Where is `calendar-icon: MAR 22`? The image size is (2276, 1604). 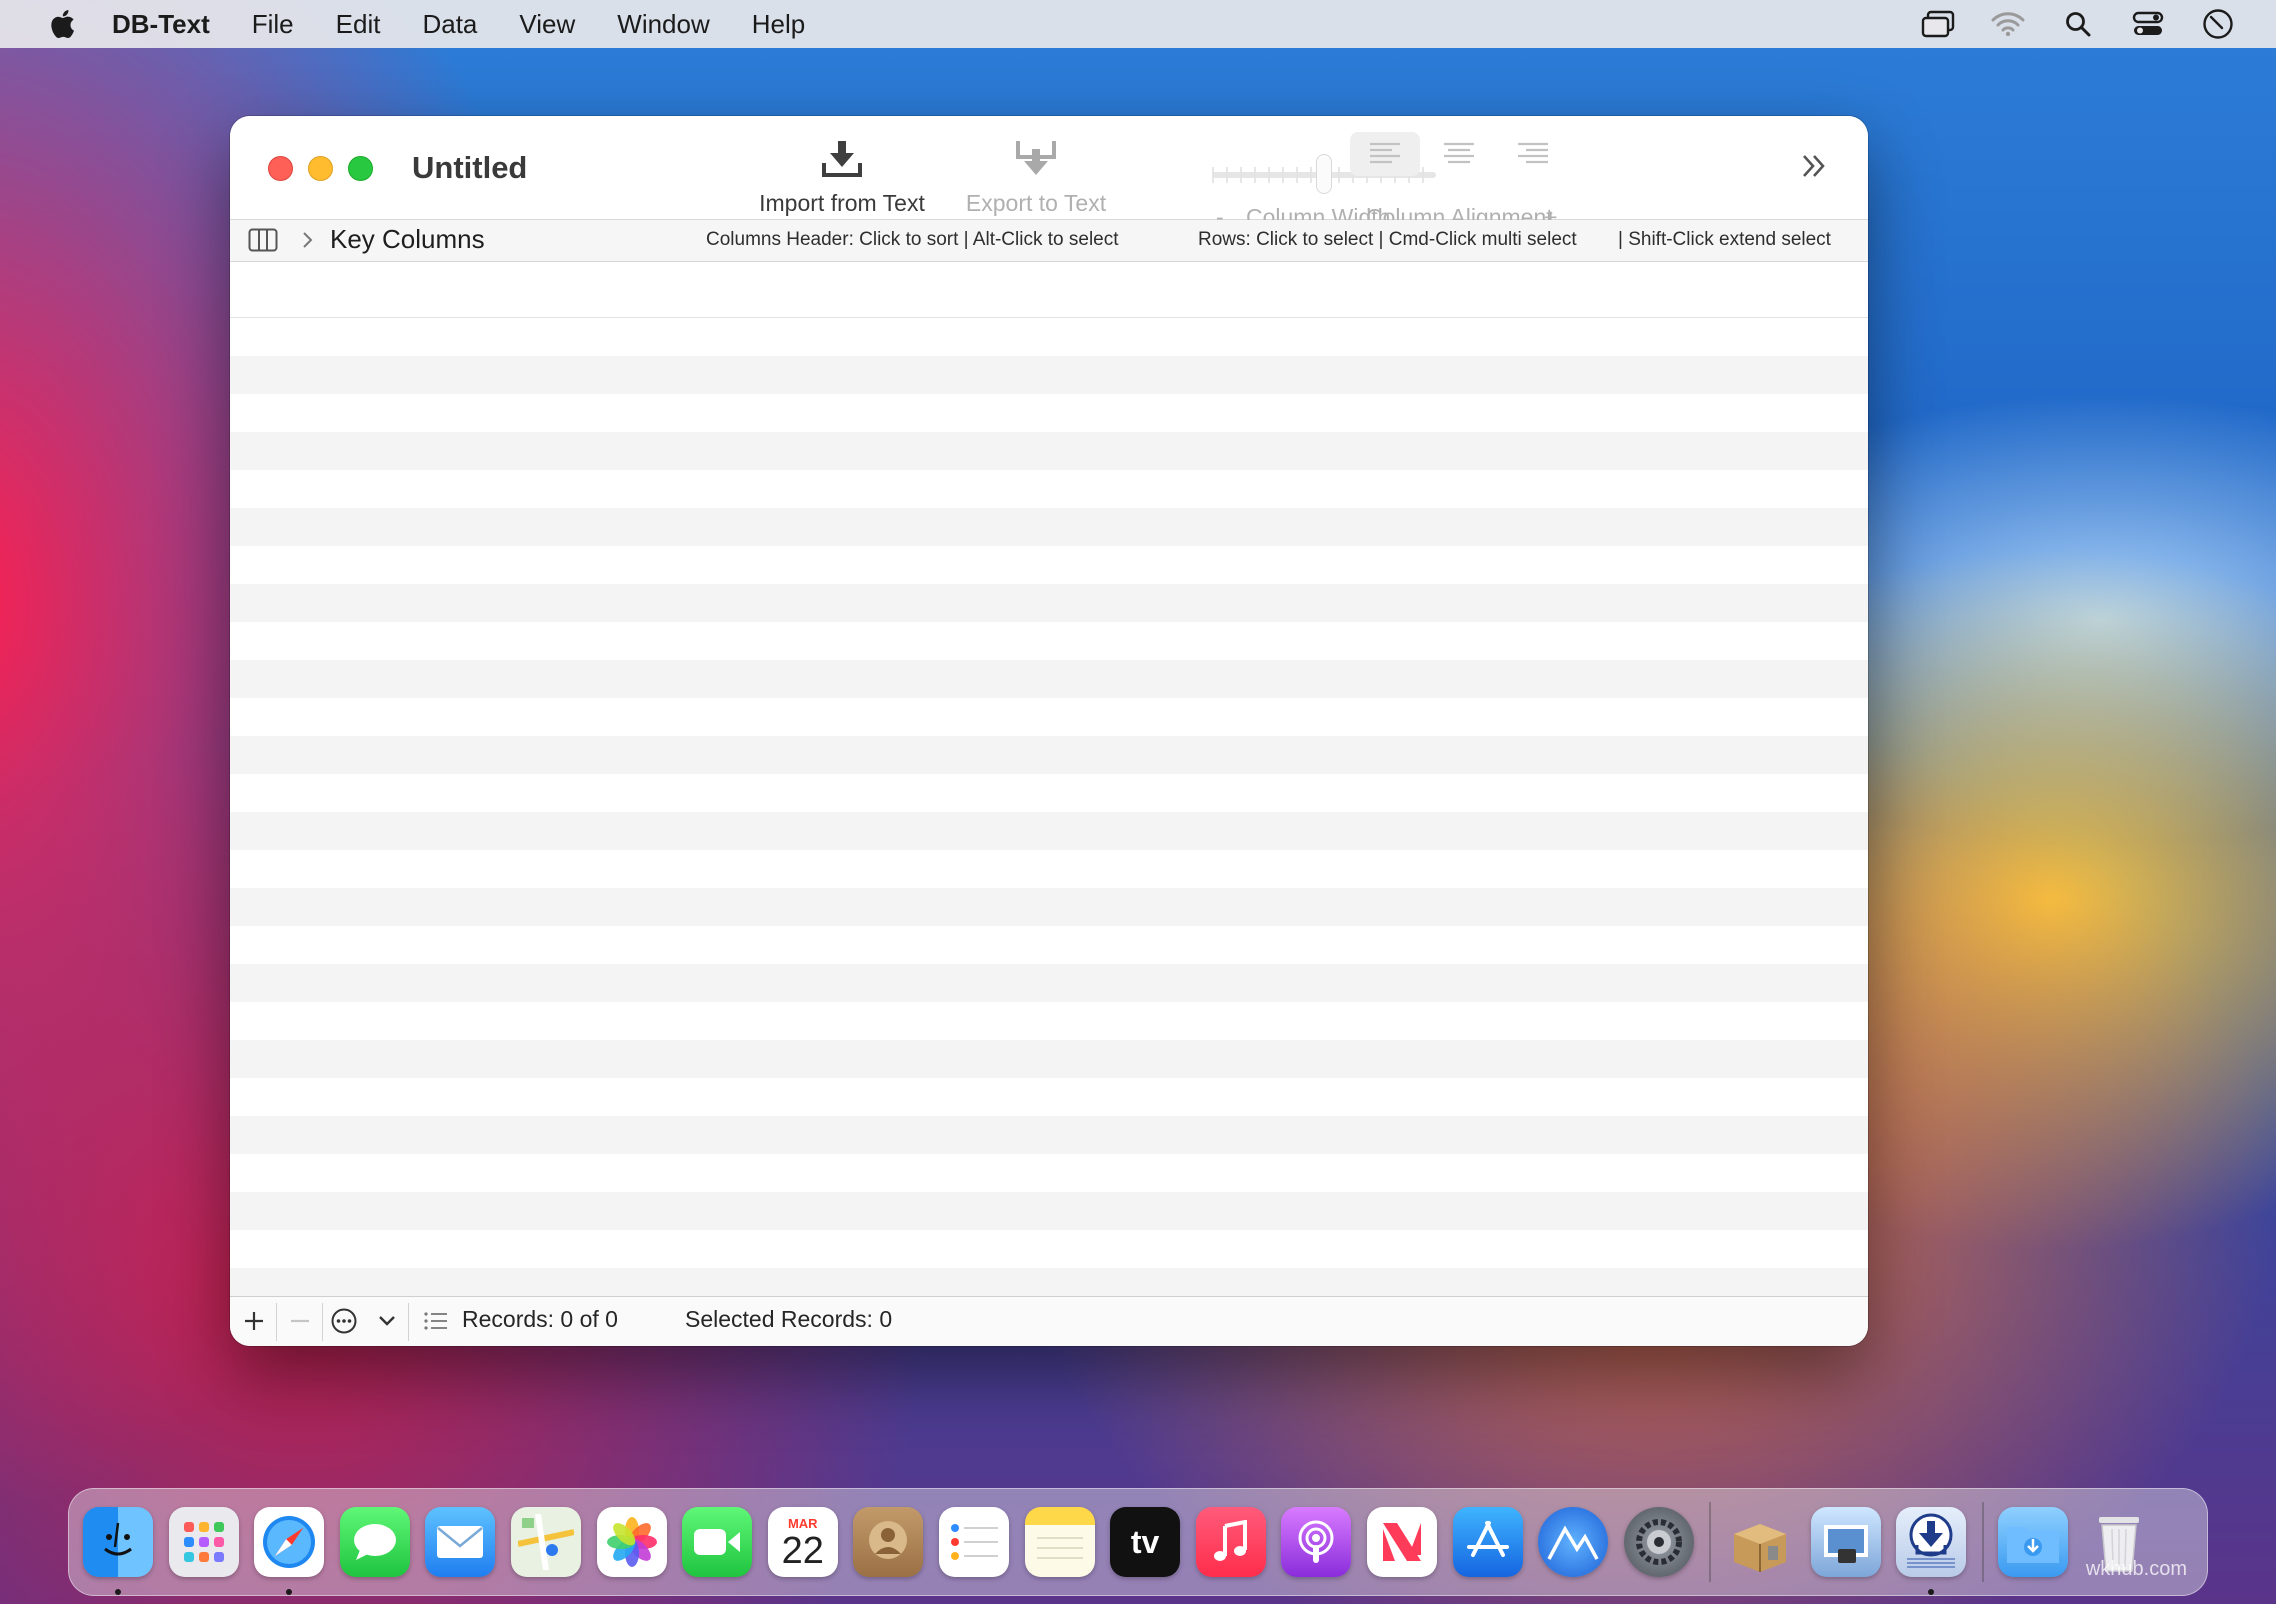 calendar-icon: MAR 22 is located at coordinates (802, 1542).